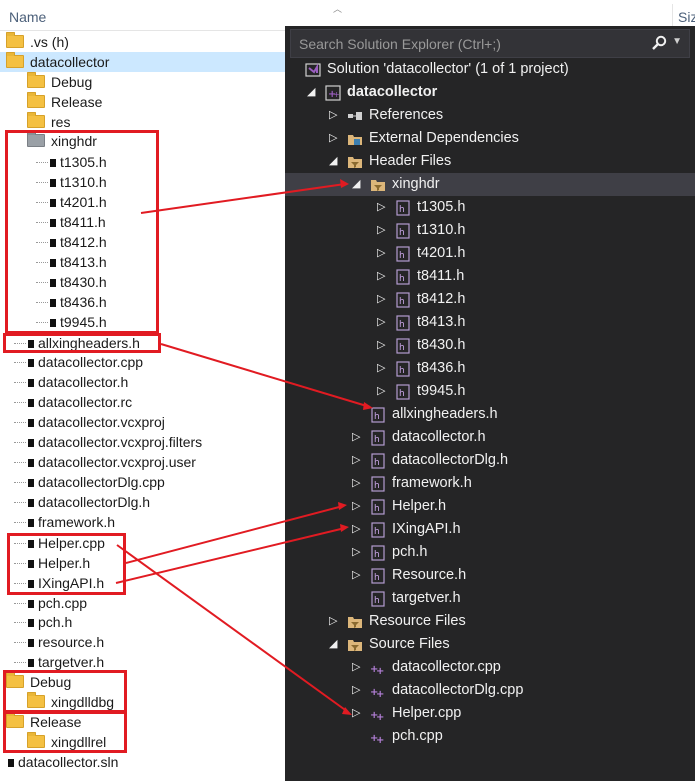 This screenshot has width=695, height=781. I want to click on solution-tree-item-label: External Dependencies, so click(444, 138).